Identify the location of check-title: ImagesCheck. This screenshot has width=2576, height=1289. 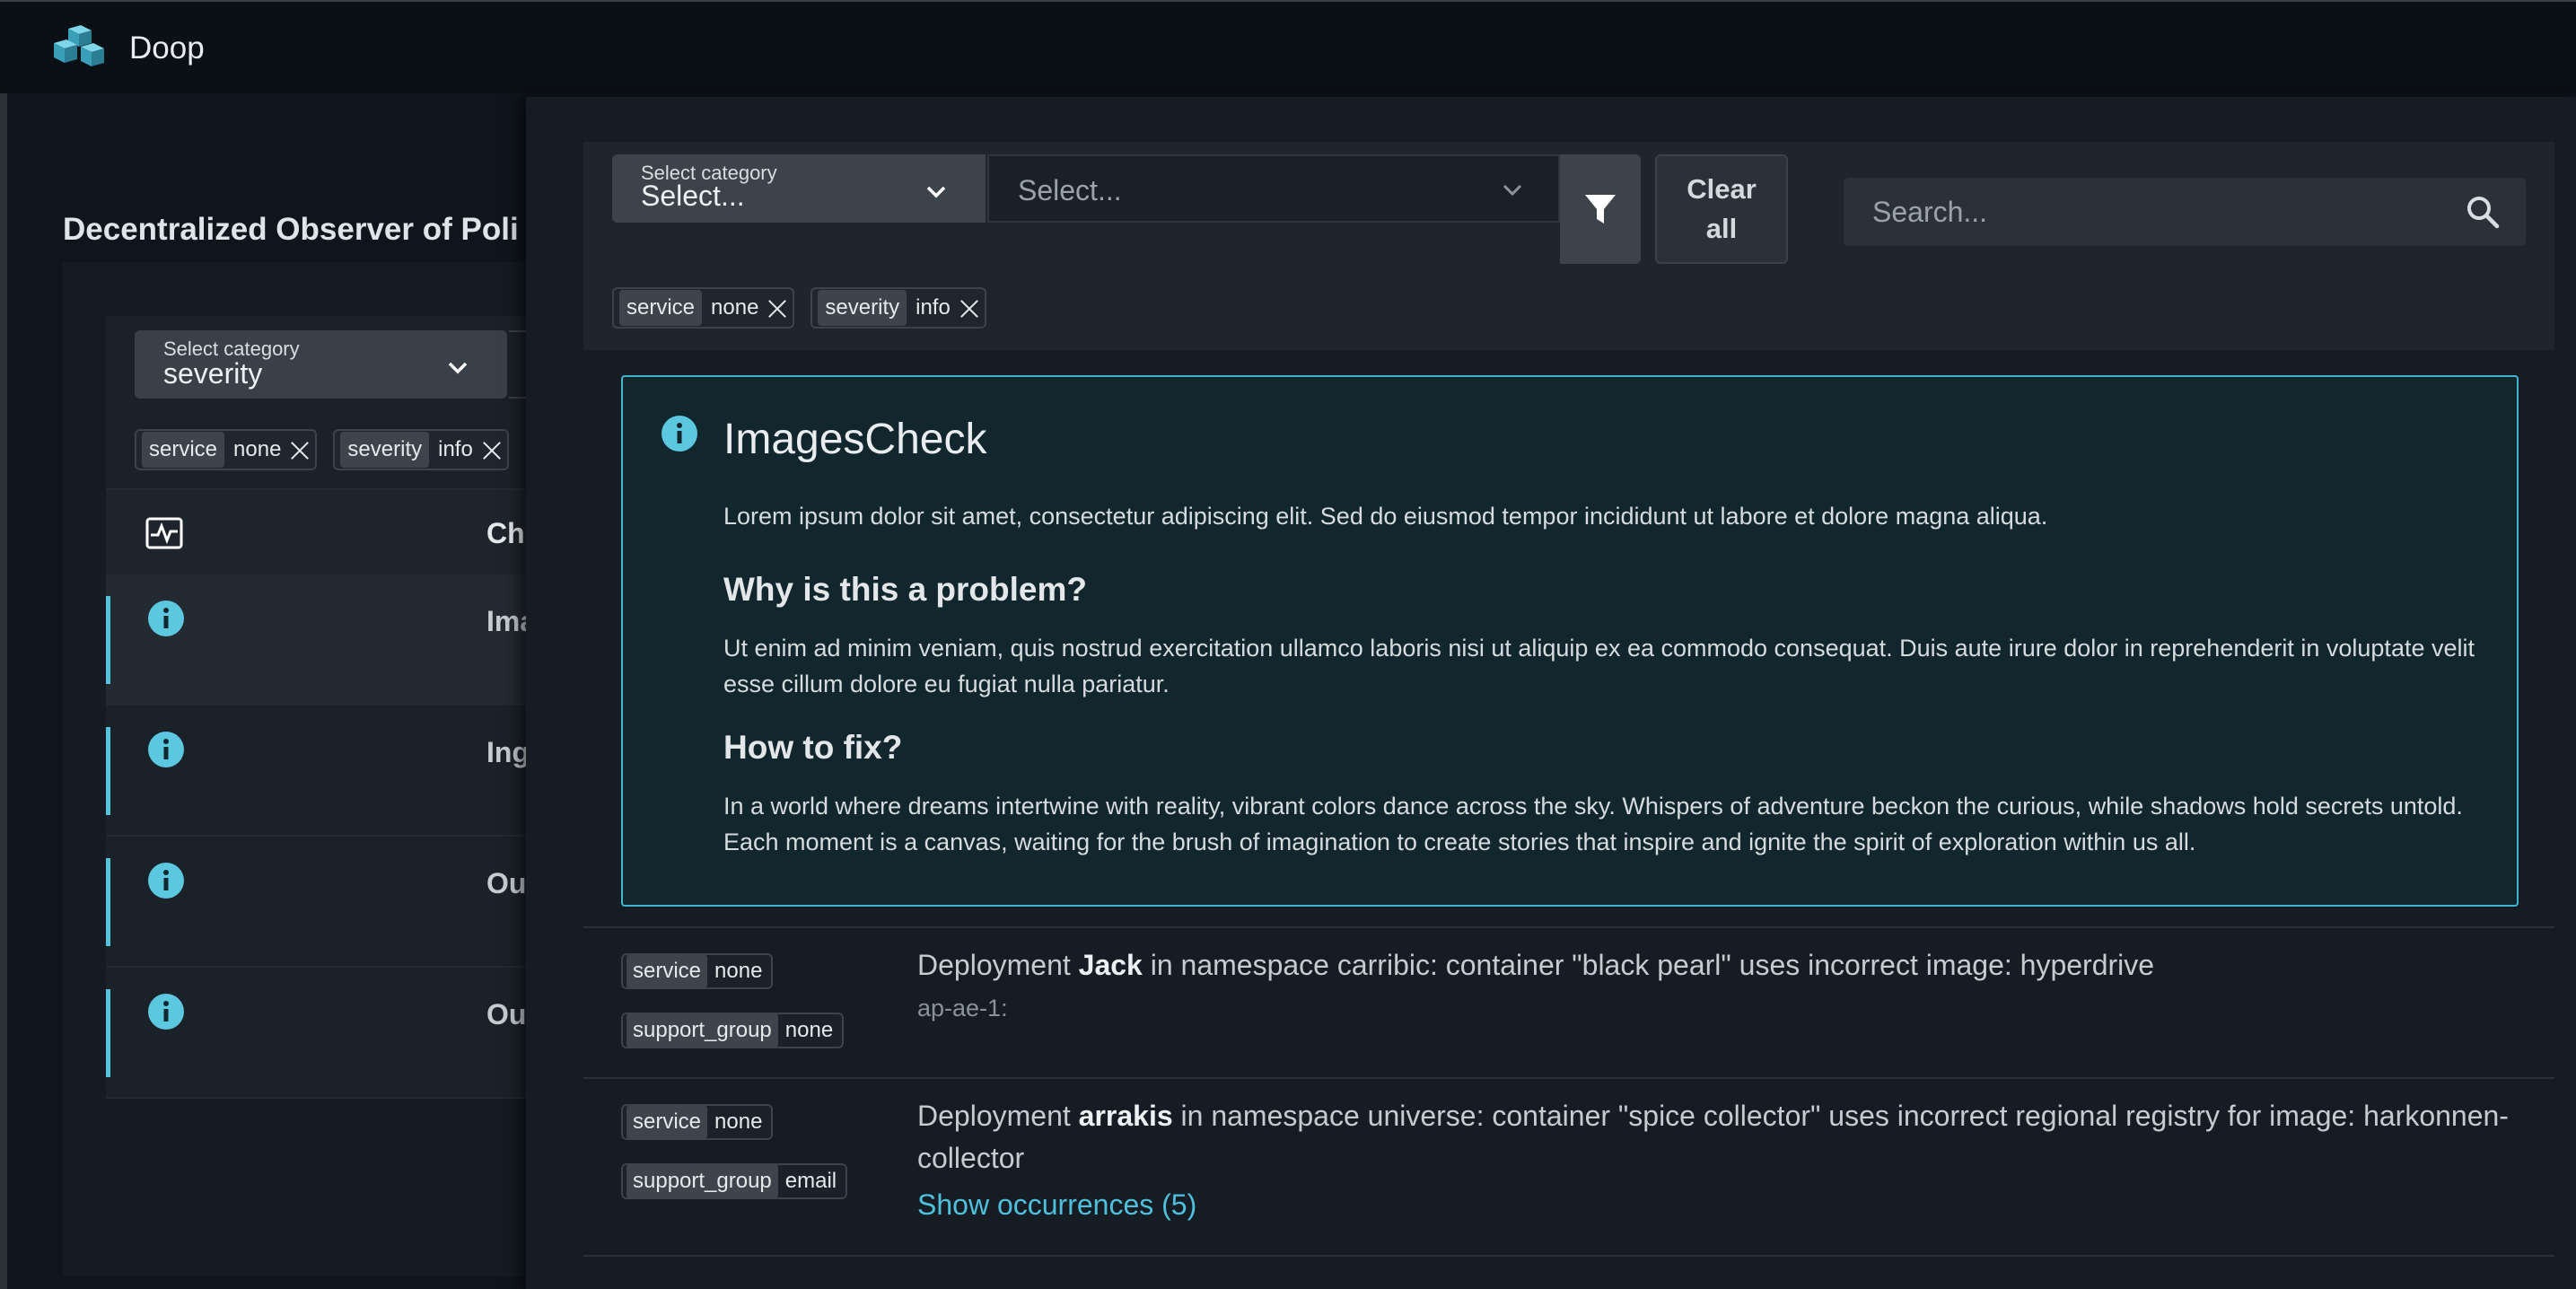
(855, 439).